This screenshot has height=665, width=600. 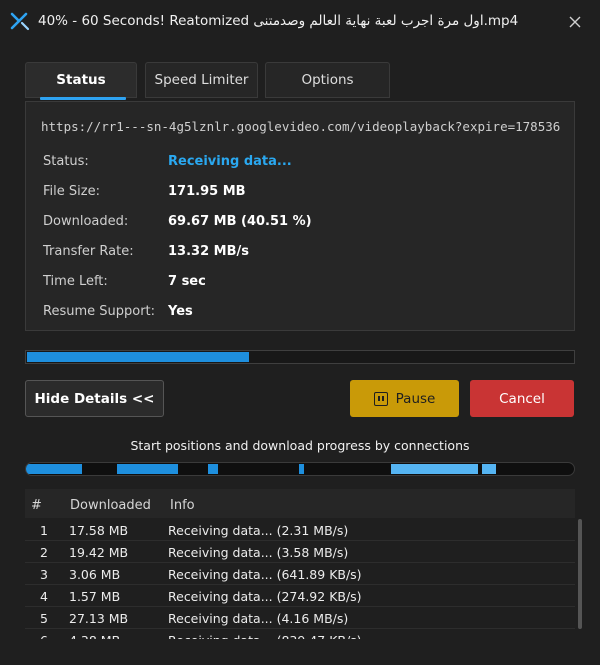 I want to click on table-row: 5 27.13 MB Receiving data... (4.16 MB/s), so click(x=300, y=618).